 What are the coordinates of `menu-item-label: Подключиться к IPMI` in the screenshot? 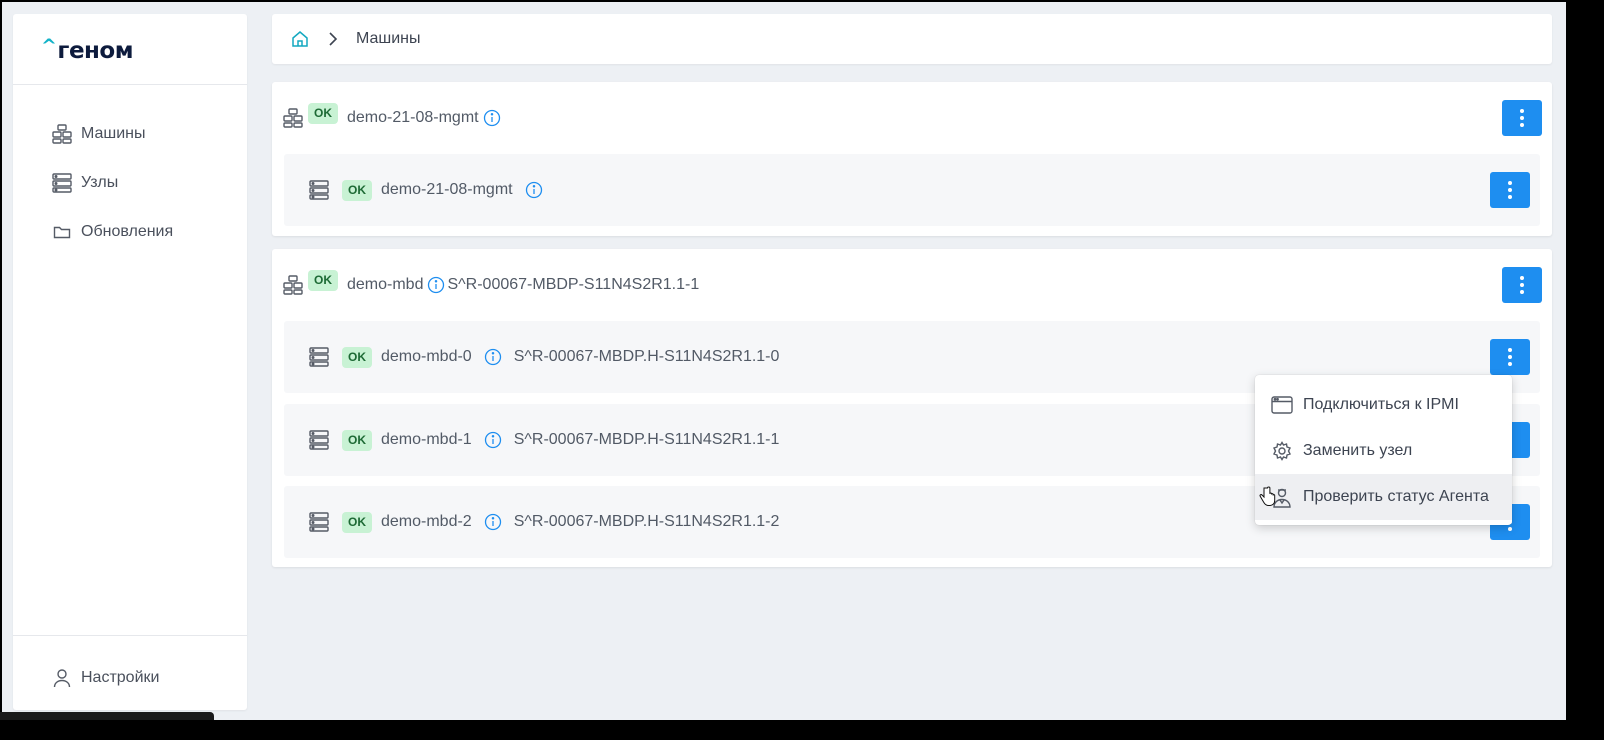 It's located at (1381, 404).